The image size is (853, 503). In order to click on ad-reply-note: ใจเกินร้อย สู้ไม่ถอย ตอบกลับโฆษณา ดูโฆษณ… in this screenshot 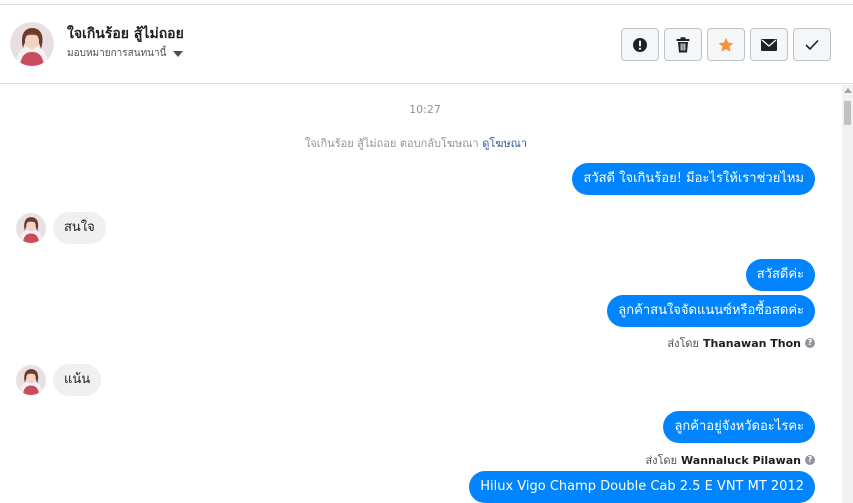, I will do `click(416, 143)`.